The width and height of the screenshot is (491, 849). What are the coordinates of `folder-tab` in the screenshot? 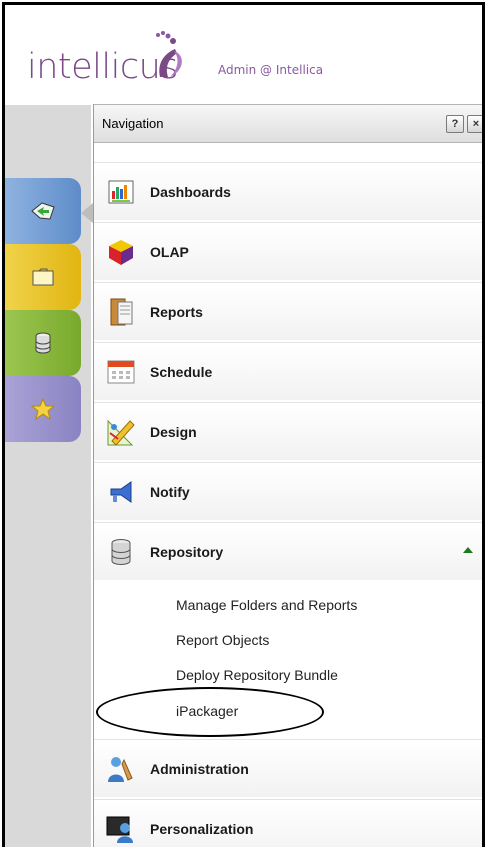 It's located at (43, 277).